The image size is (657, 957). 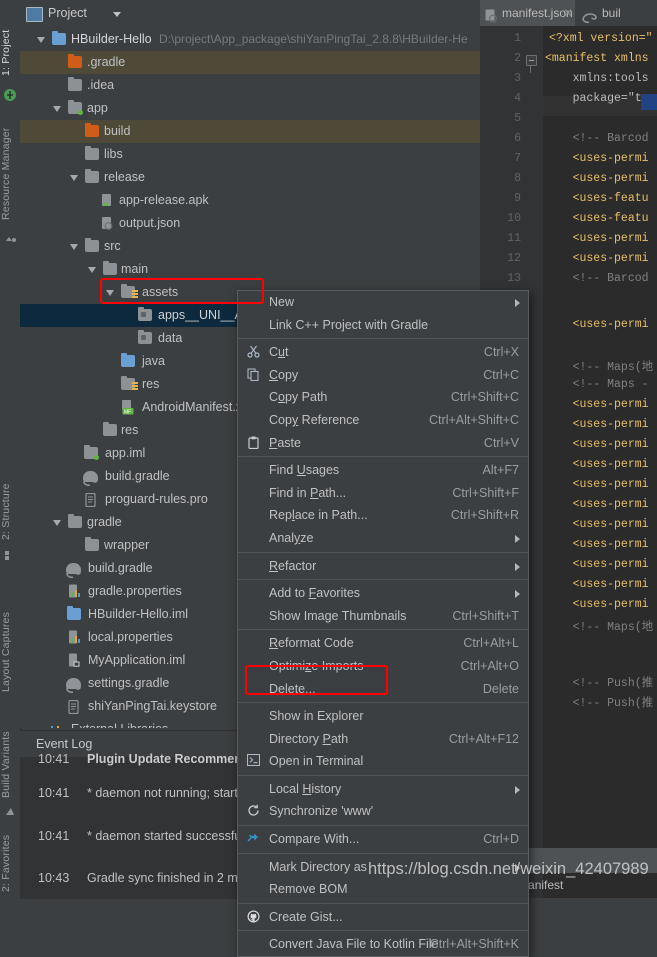 I want to click on line-number: 7, so click(x=517, y=158).